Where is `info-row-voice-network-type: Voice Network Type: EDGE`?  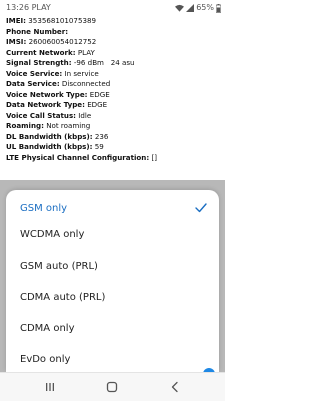
info-row-voice-network-type: Voice Network Type: EDGE is located at coordinates (112, 95).